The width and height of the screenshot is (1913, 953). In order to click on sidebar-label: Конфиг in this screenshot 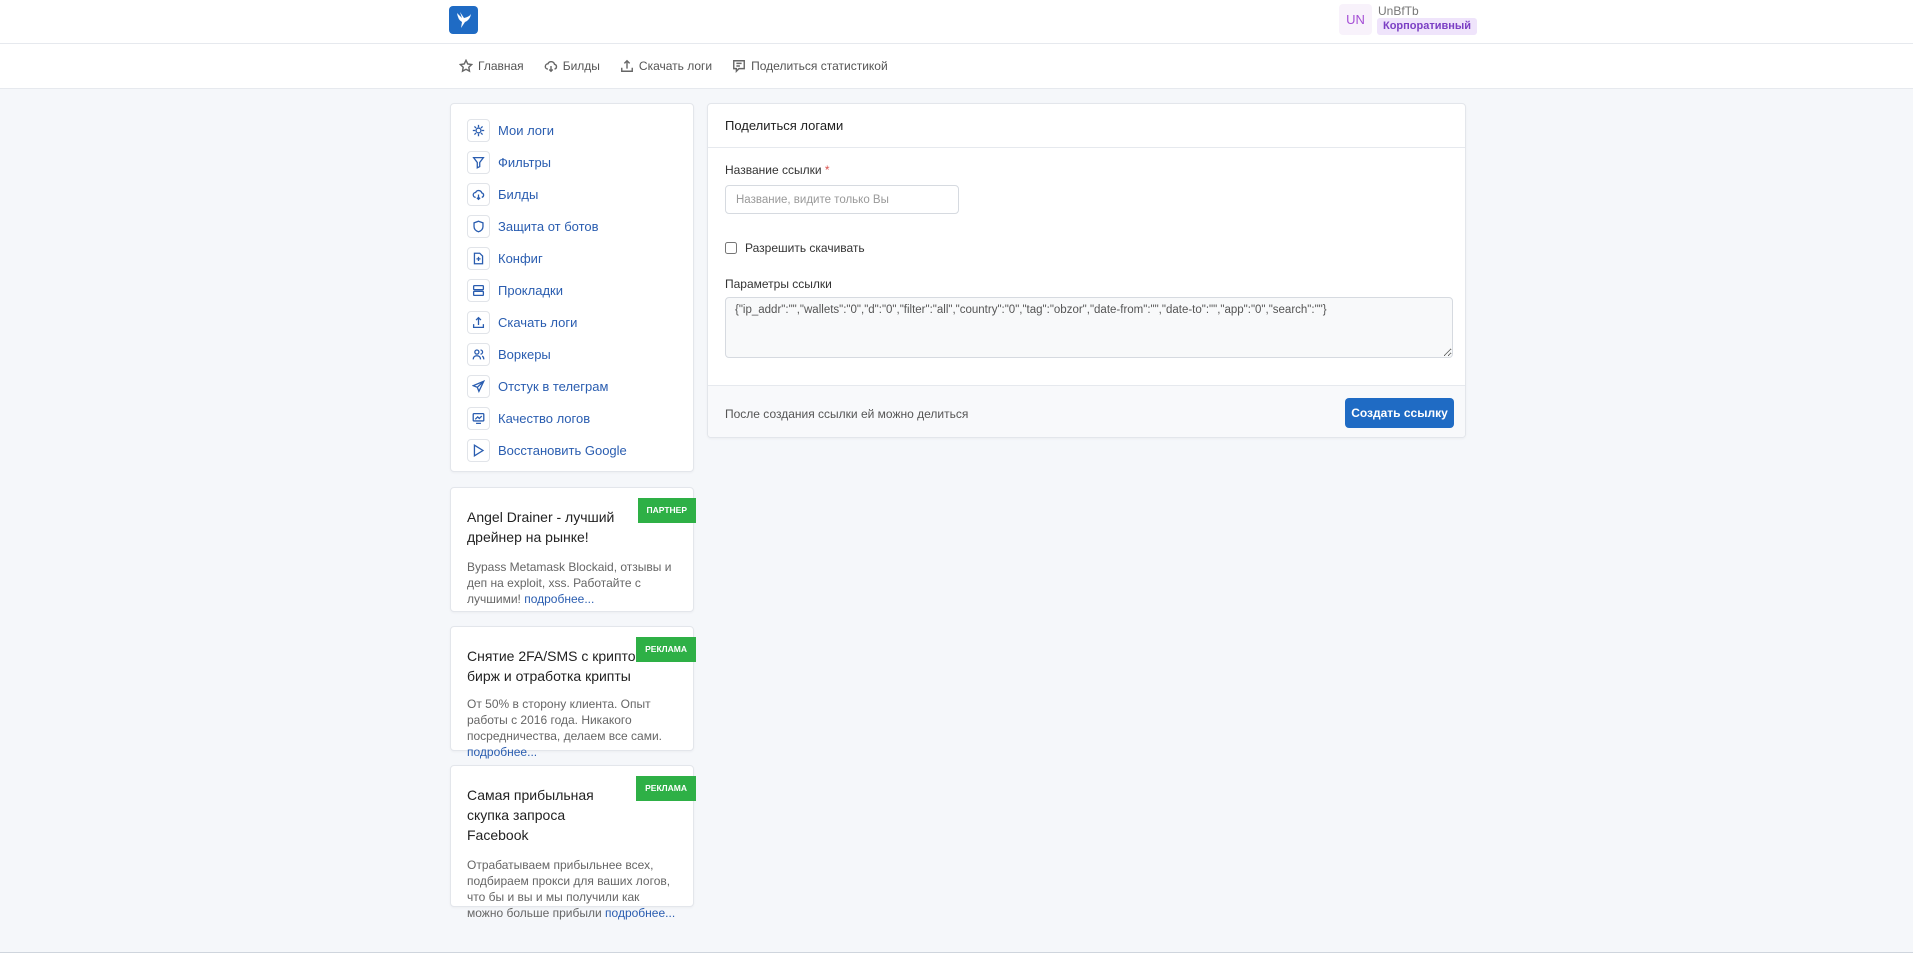, I will do `click(520, 258)`.